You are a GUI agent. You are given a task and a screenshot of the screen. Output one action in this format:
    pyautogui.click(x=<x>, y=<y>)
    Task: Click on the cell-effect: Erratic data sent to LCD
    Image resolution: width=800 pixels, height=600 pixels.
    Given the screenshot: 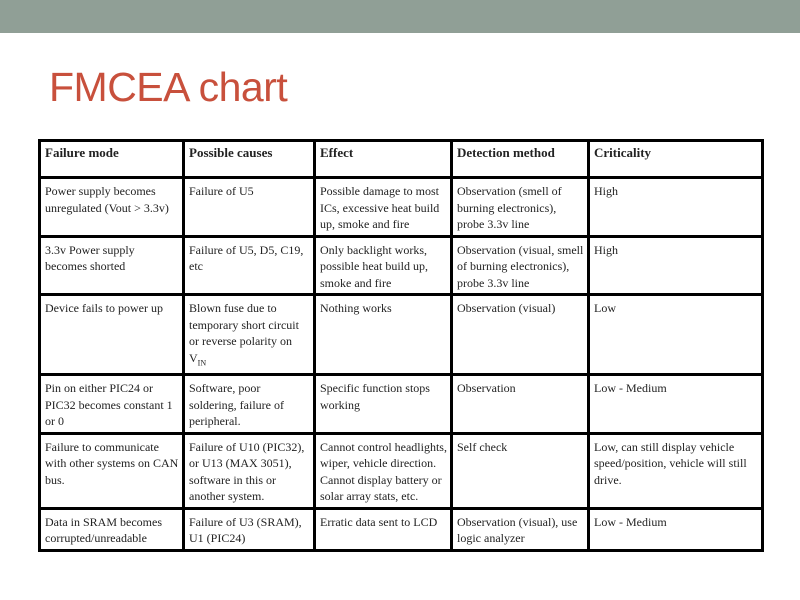 What is the action you would take?
    pyautogui.click(x=383, y=529)
    